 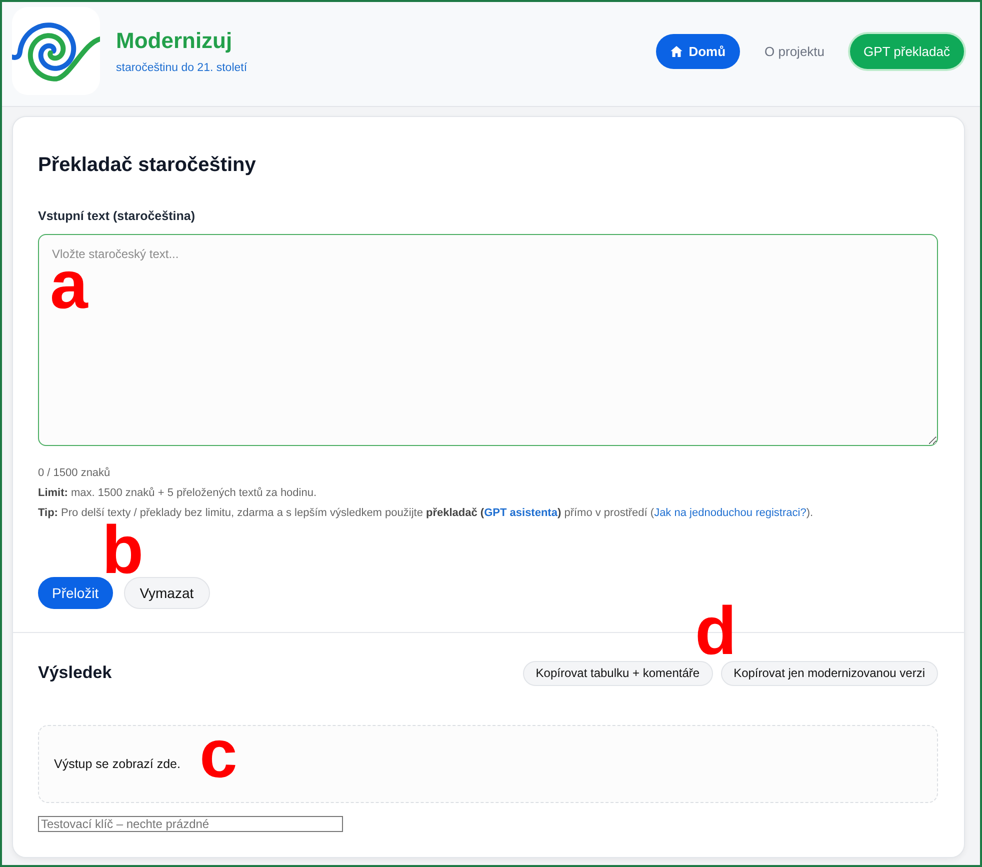 I want to click on site-subtitle: staročeštinu do 21. století, so click(x=182, y=68).